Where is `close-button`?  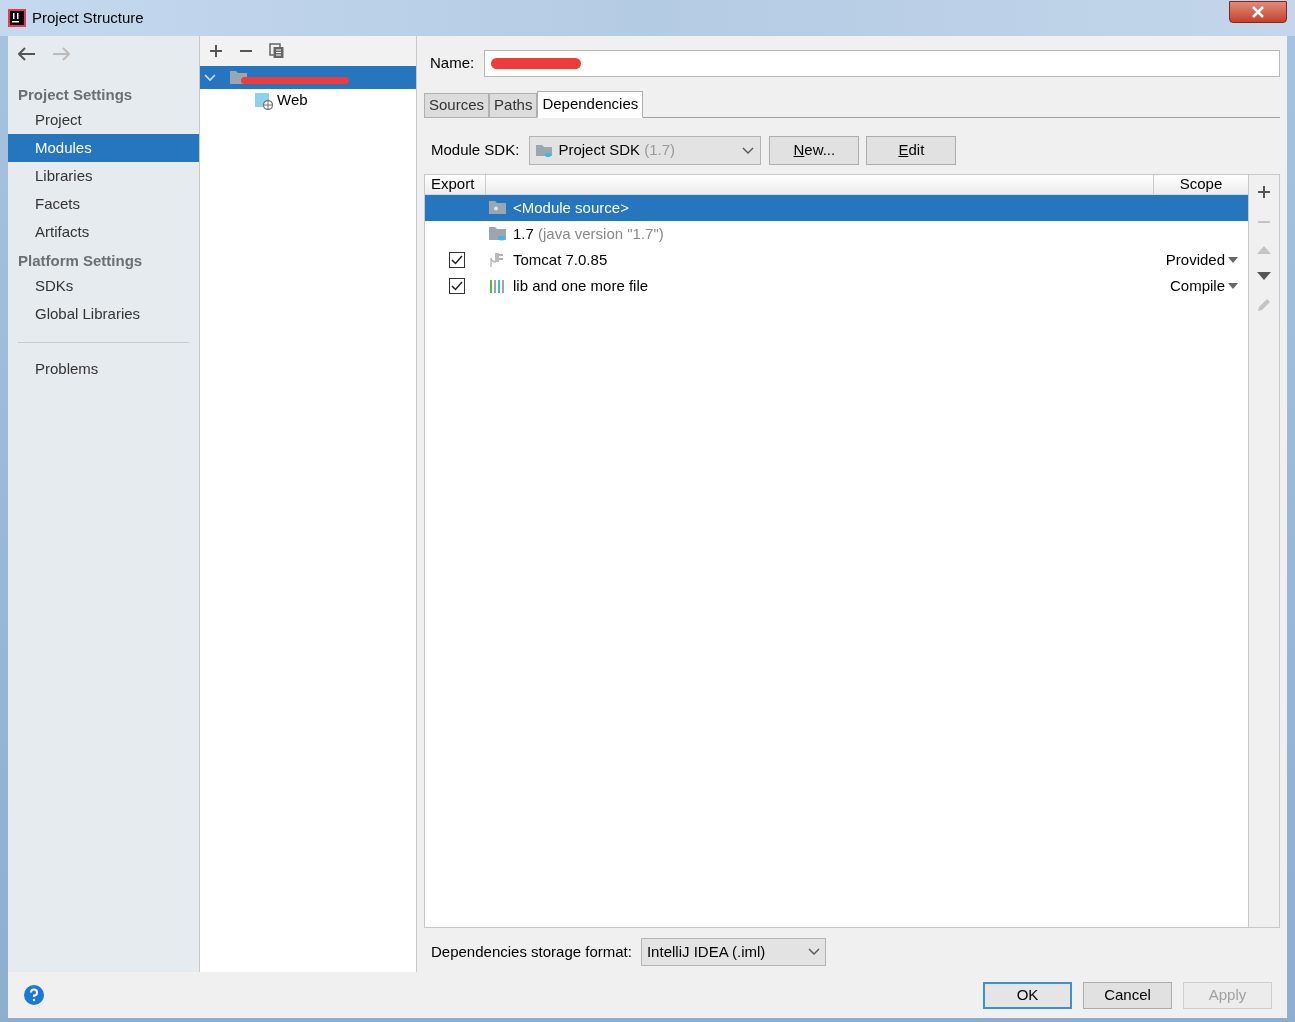 close-button is located at coordinates (1258, 12).